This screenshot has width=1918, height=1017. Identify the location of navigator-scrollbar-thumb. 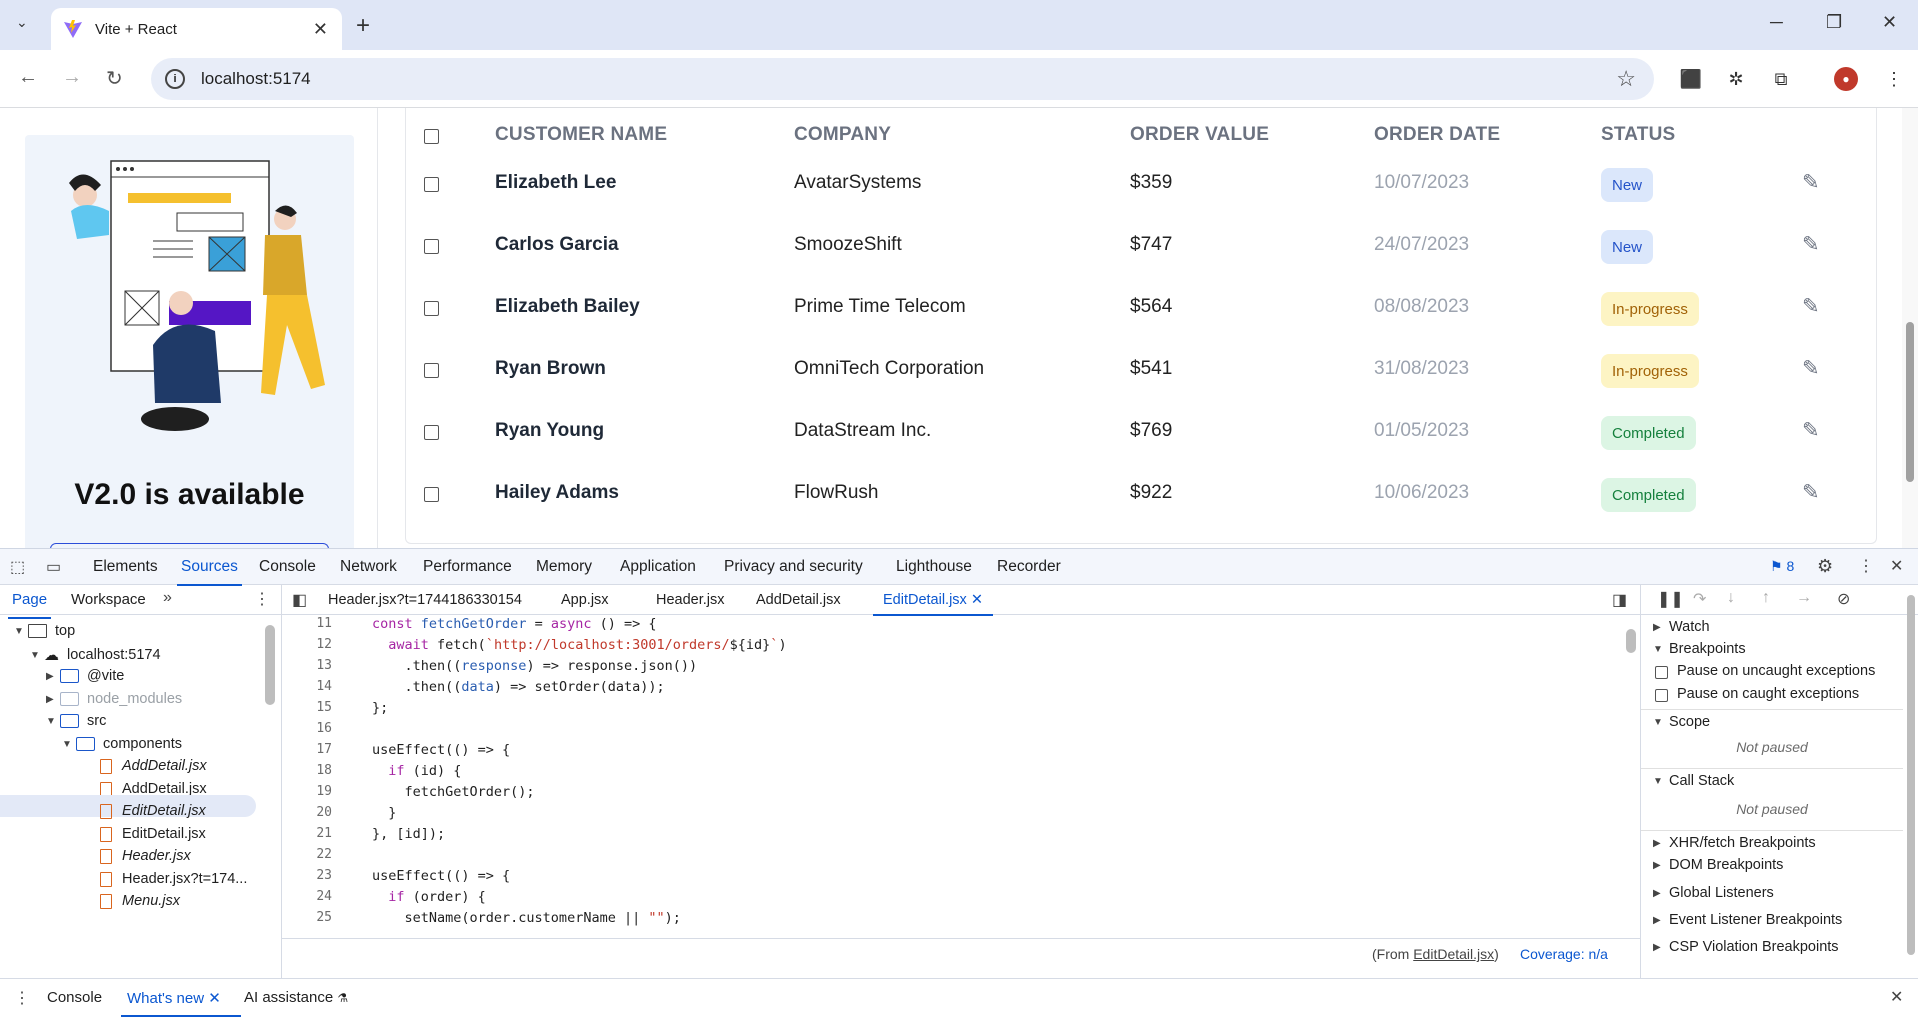
(270, 665).